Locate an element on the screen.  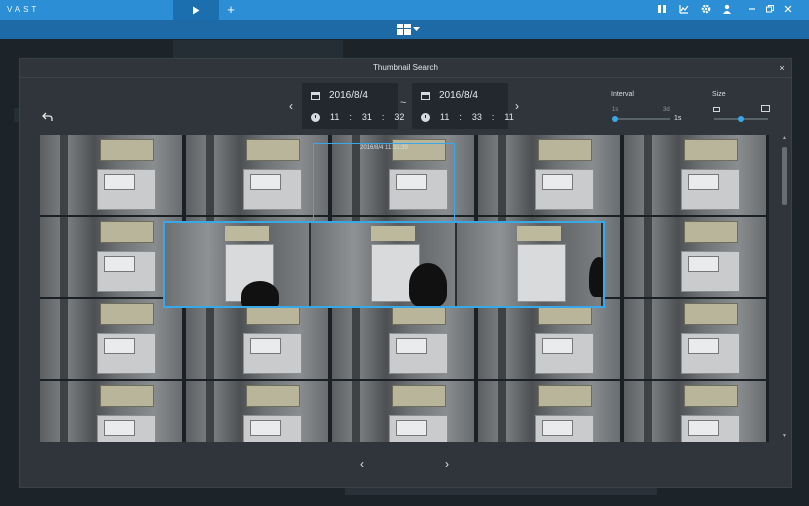
start-minute: 31 is located at coordinates (367, 117).